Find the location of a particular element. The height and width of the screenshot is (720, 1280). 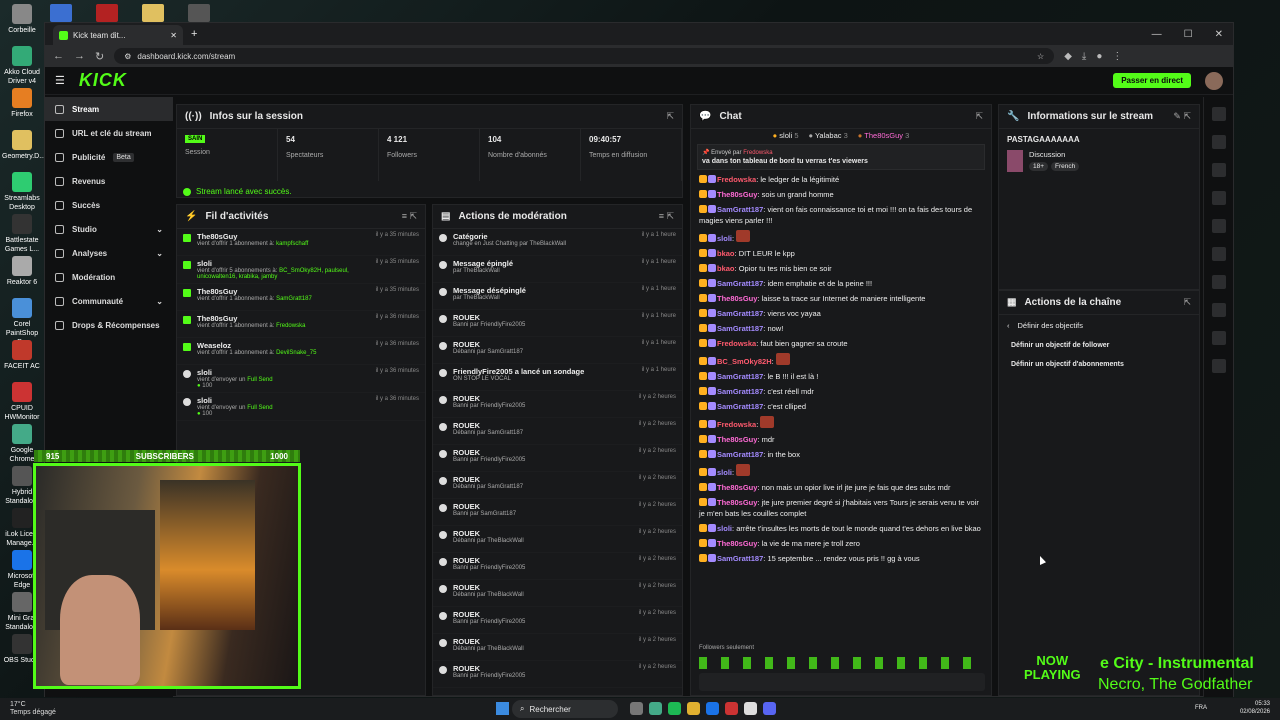

close-window-button: ✕ is located at coordinates (1219, 34).